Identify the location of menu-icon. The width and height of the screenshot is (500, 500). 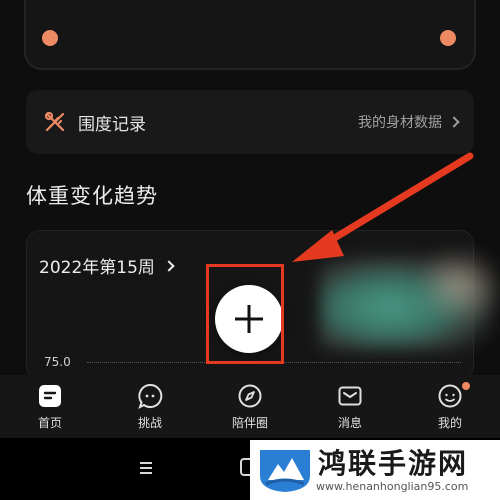
(146, 468).